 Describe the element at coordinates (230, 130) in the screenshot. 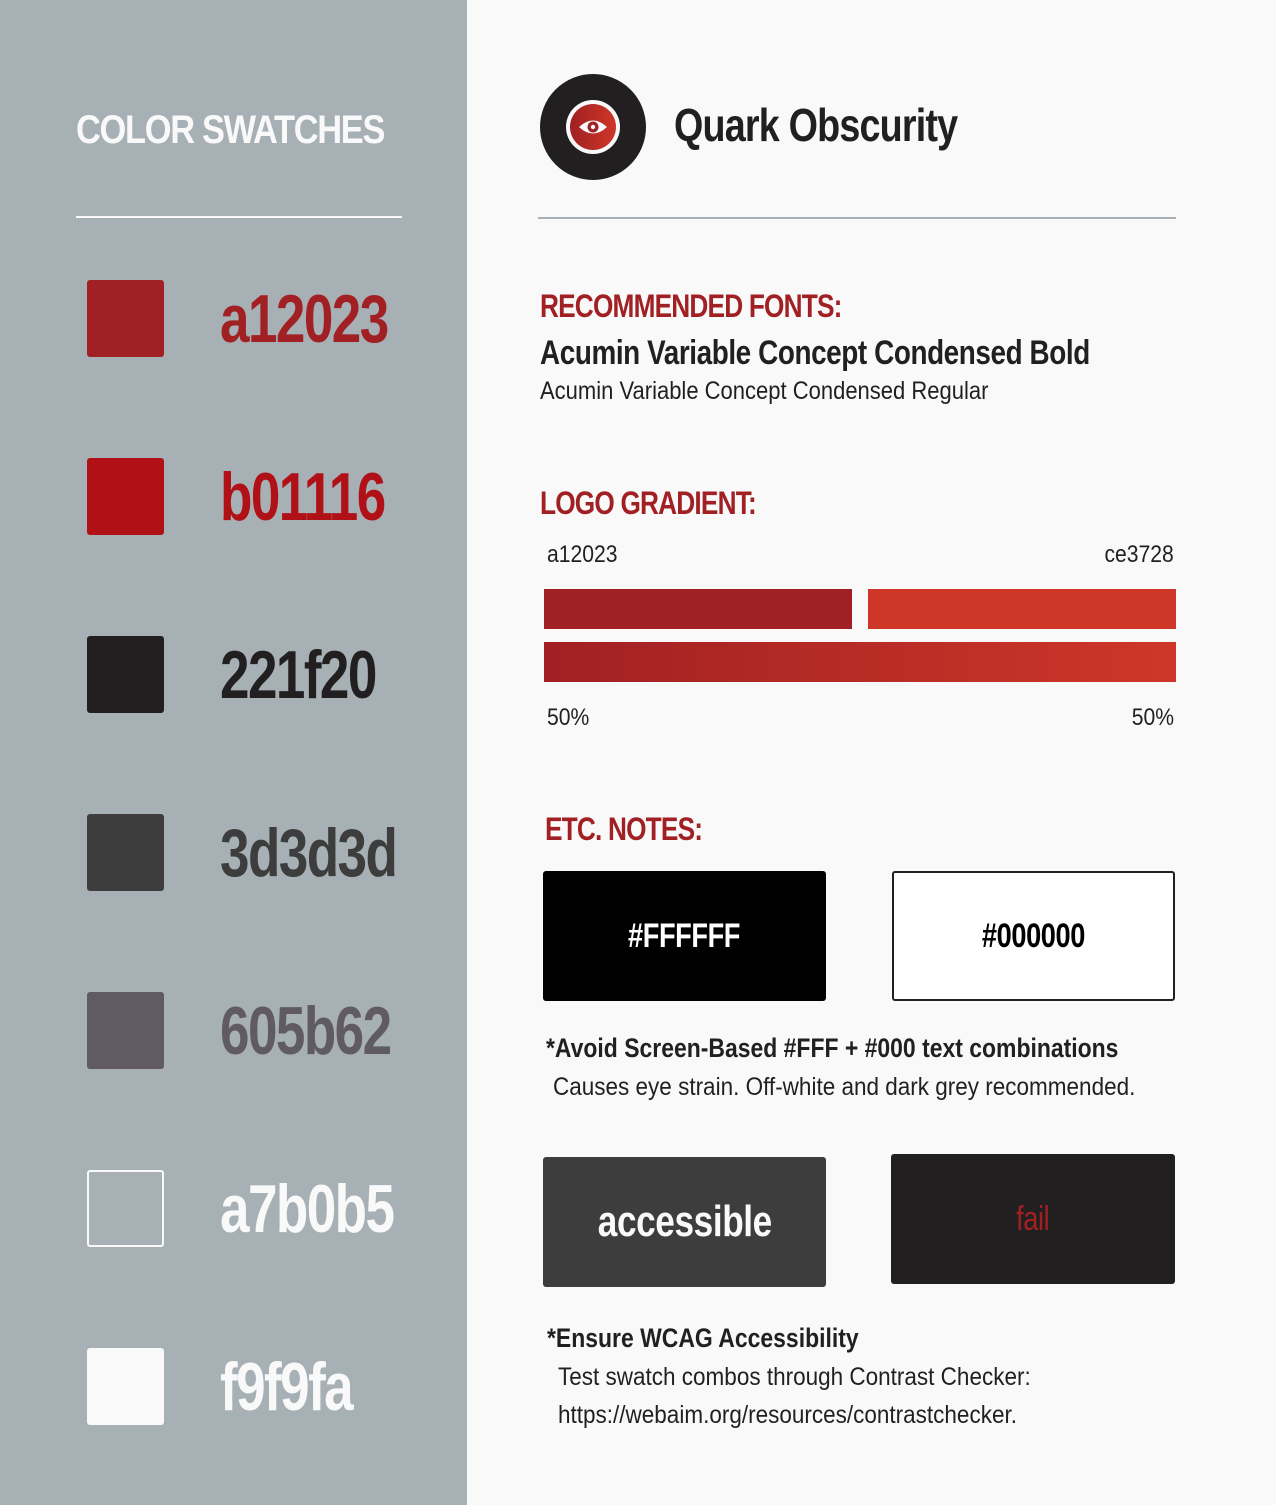

I see `swatches-title: COLOR SWATCHES` at that location.